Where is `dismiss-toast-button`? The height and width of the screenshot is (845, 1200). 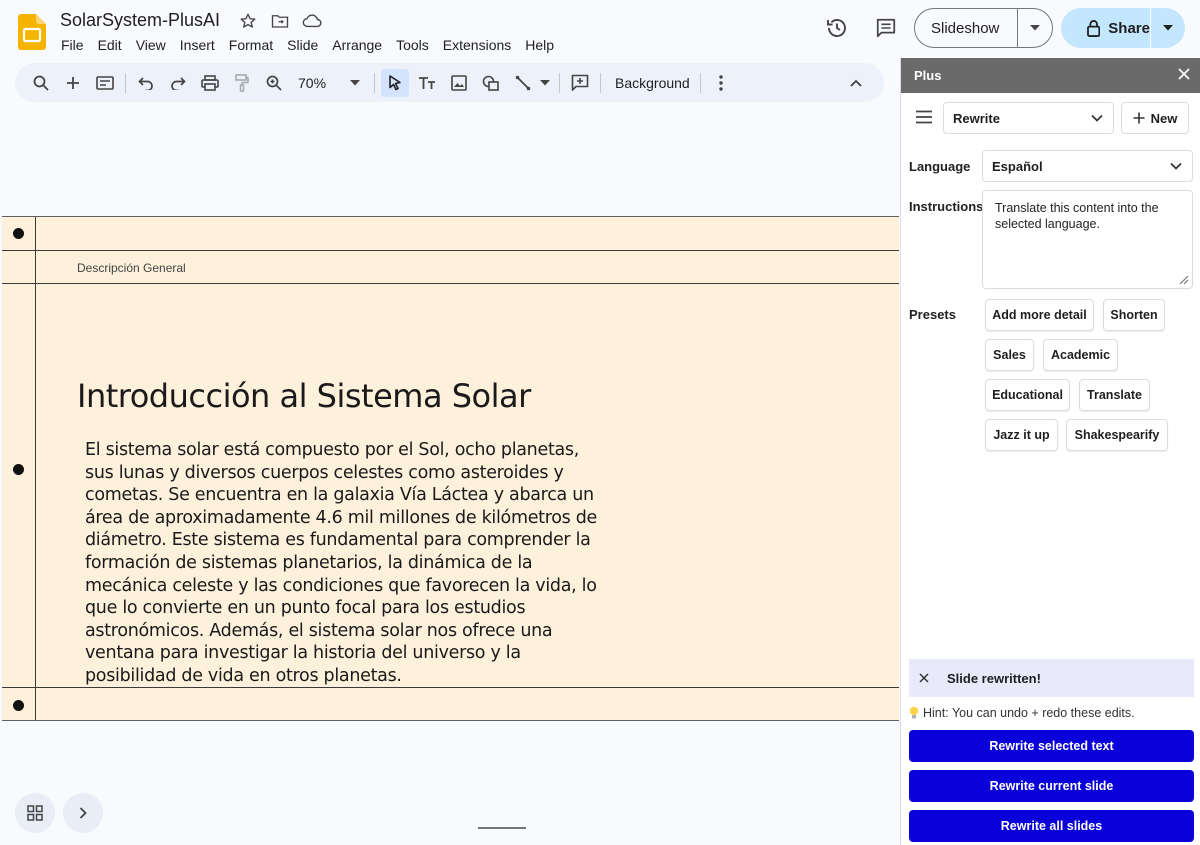 dismiss-toast-button is located at coordinates (924, 678).